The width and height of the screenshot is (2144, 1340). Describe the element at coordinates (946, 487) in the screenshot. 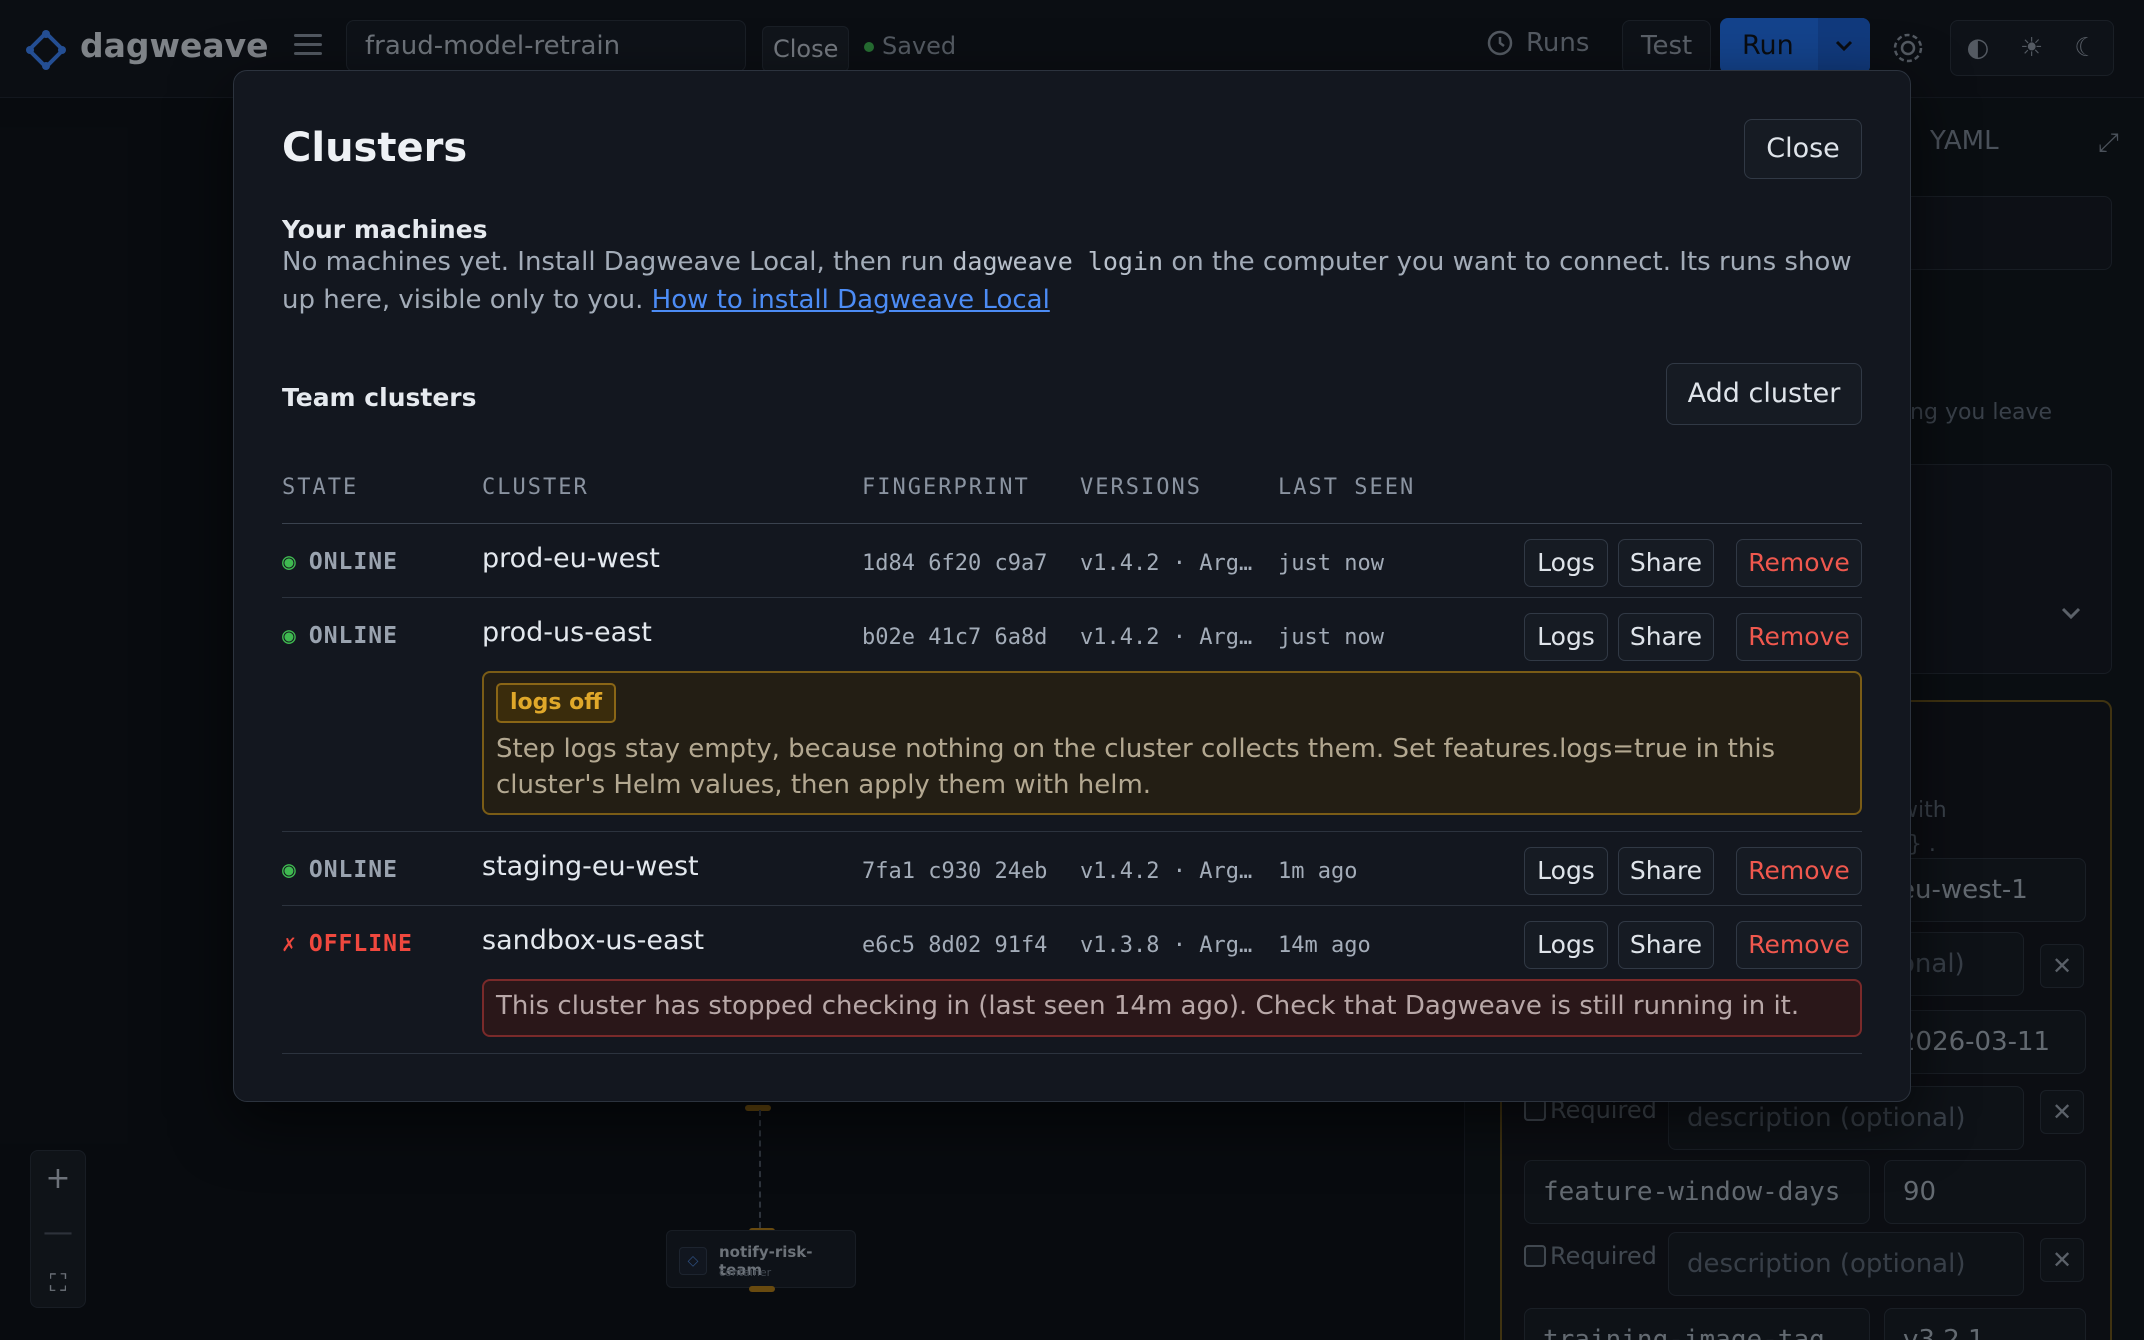

I see `column-header-fingerprint: FINGERPRINT` at that location.